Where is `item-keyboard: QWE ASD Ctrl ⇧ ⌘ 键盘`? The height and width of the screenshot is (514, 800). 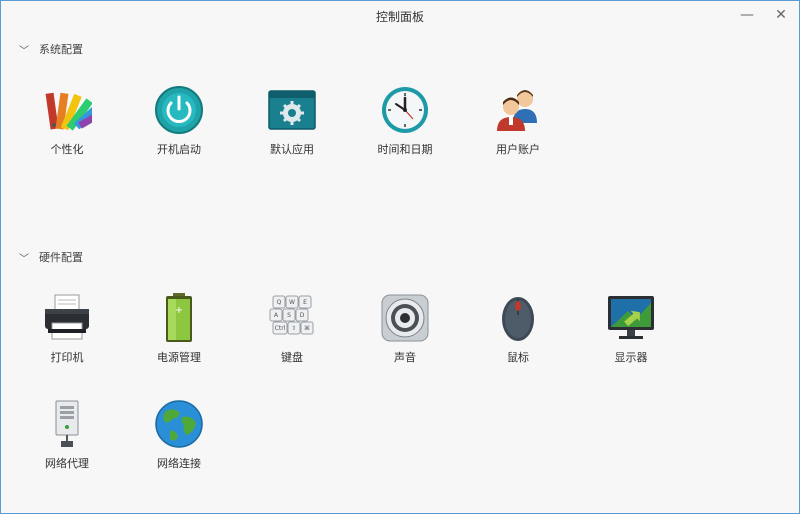 item-keyboard: QWE ASD Ctrl ⇧ ⌘ 键盘 is located at coordinates (292, 333).